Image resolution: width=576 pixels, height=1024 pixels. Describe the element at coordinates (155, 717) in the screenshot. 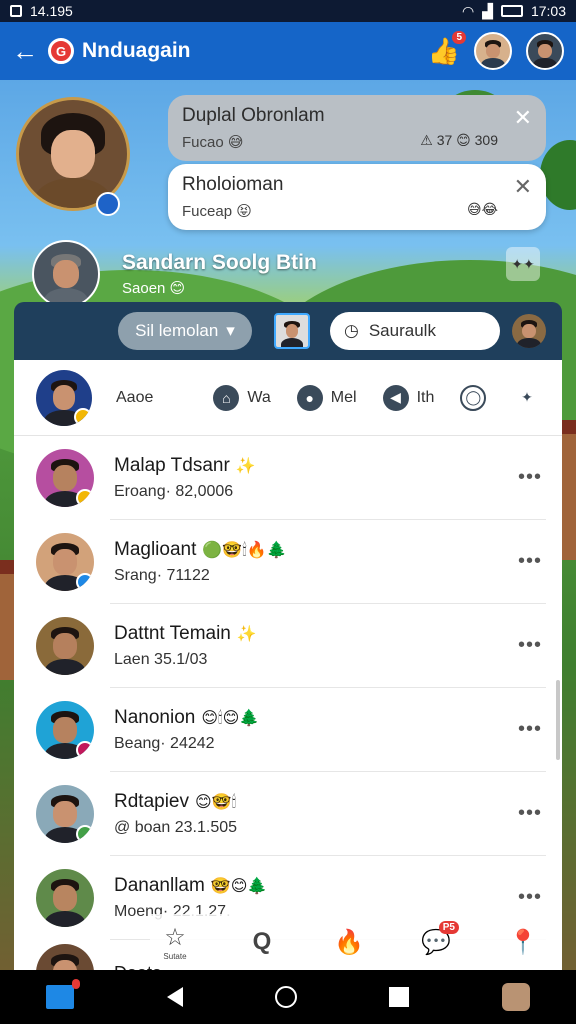

I see `contact-name: Nanonion` at that location.